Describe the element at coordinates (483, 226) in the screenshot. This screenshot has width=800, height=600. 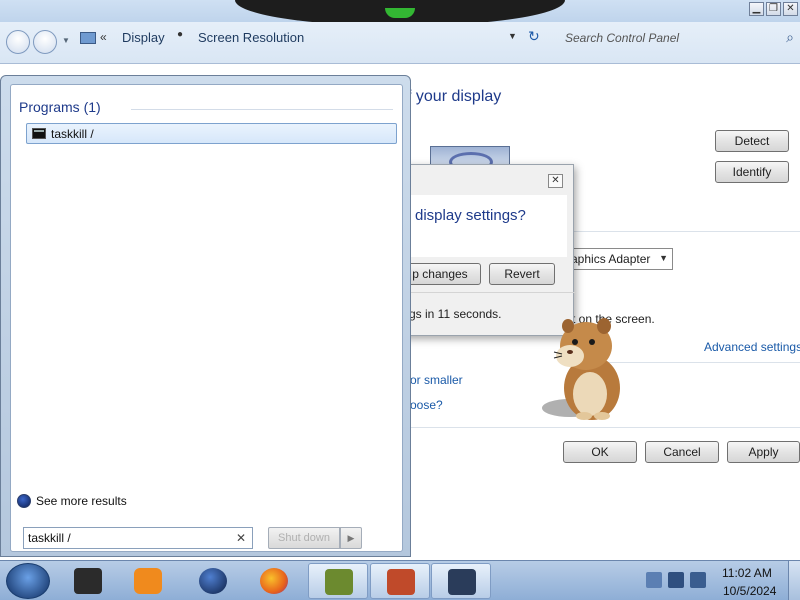
I see `dialog-body: display settings?` at that location.